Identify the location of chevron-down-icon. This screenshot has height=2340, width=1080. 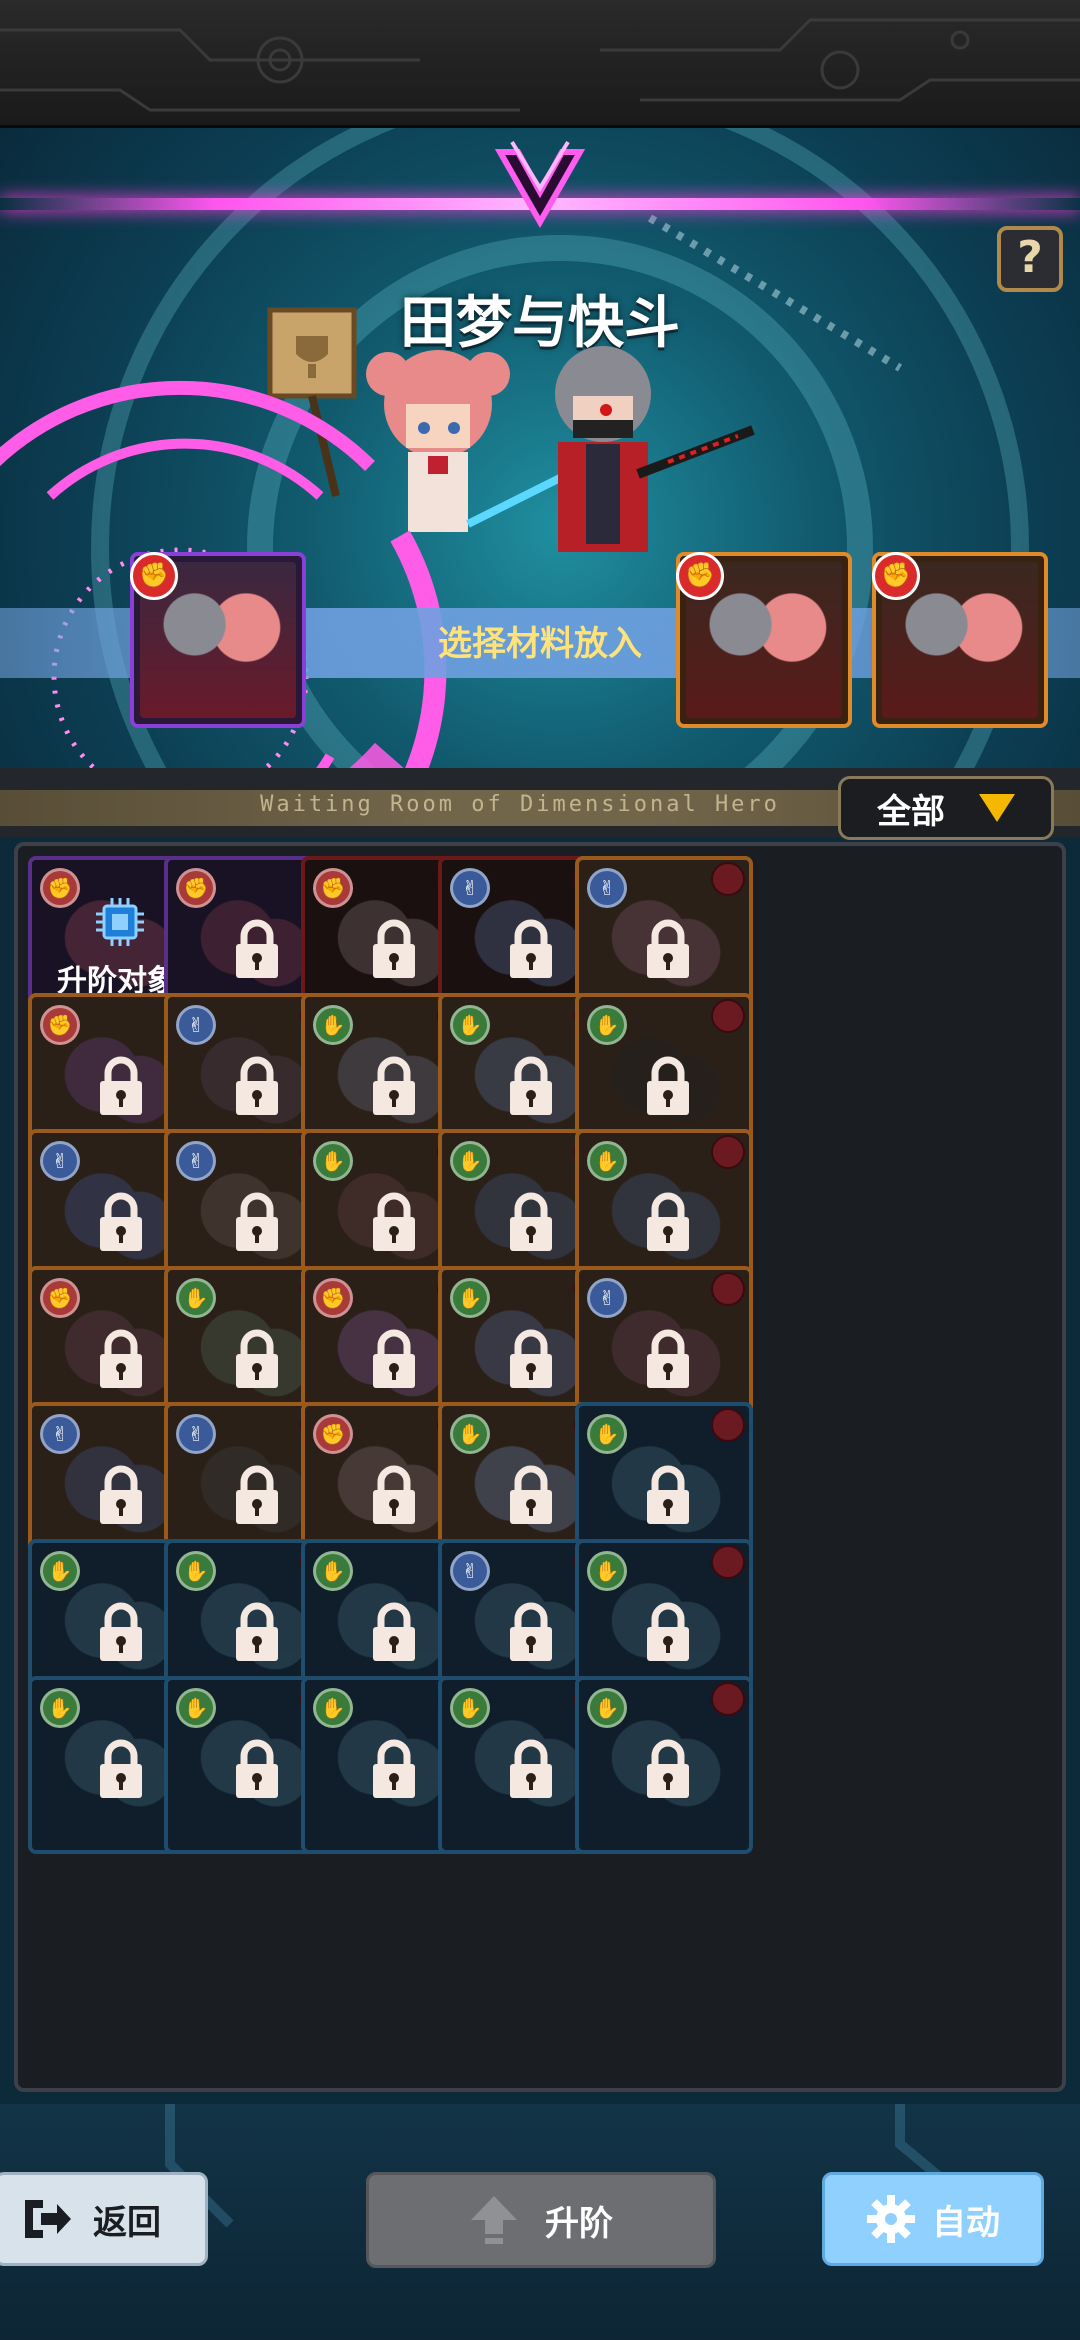
(997, 808).